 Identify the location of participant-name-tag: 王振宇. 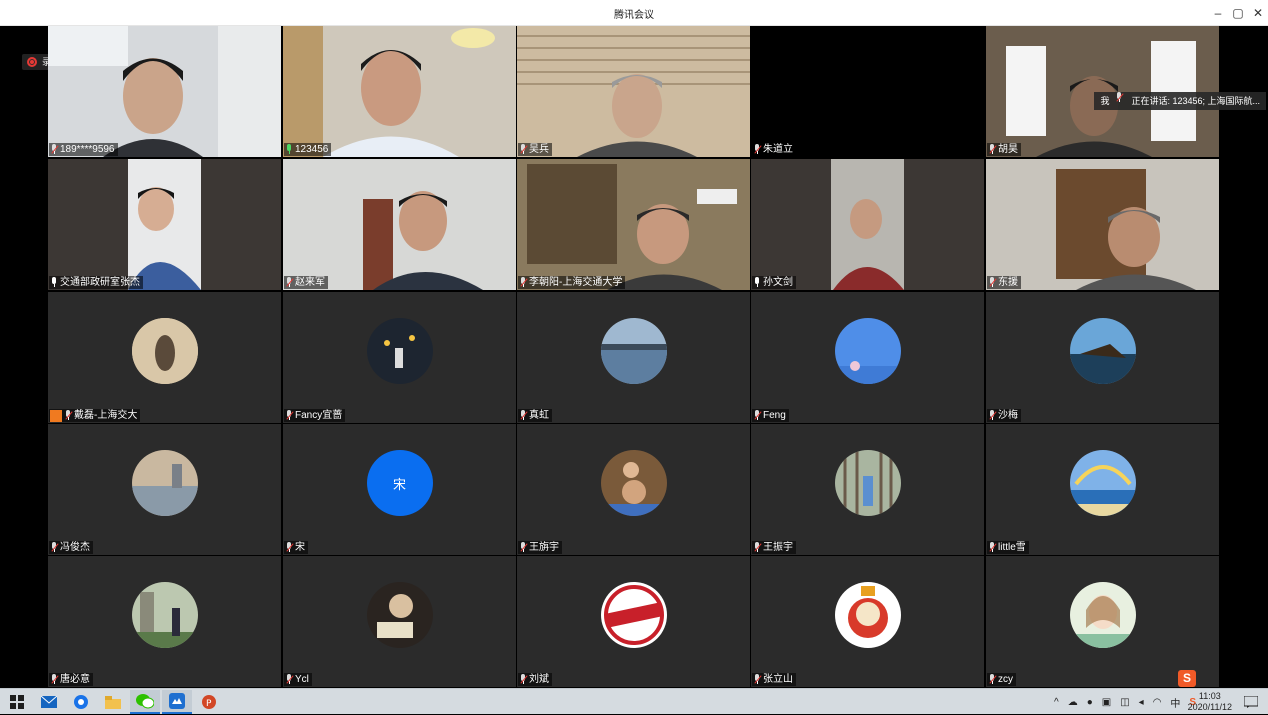
(774, 547).